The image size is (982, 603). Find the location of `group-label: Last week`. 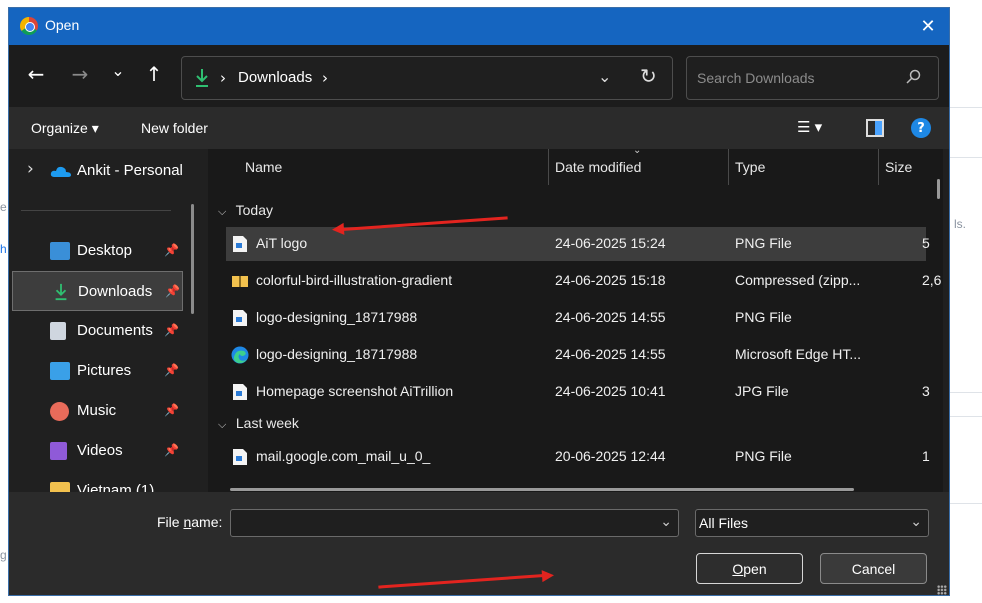

group-label: Last week is located at coordinates (267, 423).